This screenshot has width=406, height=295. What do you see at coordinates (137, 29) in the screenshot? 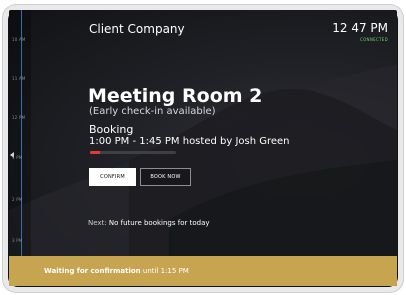
I see `company-name: Client Company` at bounding box center [137, 29].